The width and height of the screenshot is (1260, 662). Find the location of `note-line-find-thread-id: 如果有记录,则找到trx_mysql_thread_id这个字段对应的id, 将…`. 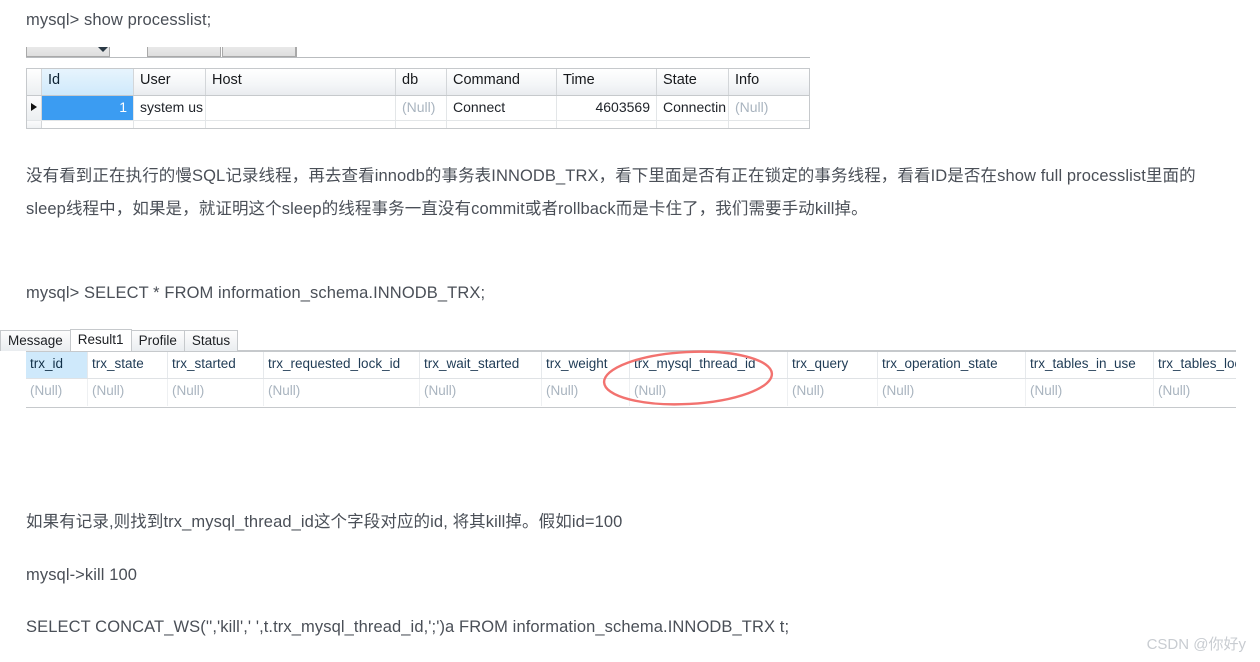

note-line-find-thread-id: 如果有记录,则找到trx_mysql_thread_id这个字段对应的id, 将… is located at coordinates (324, 522).